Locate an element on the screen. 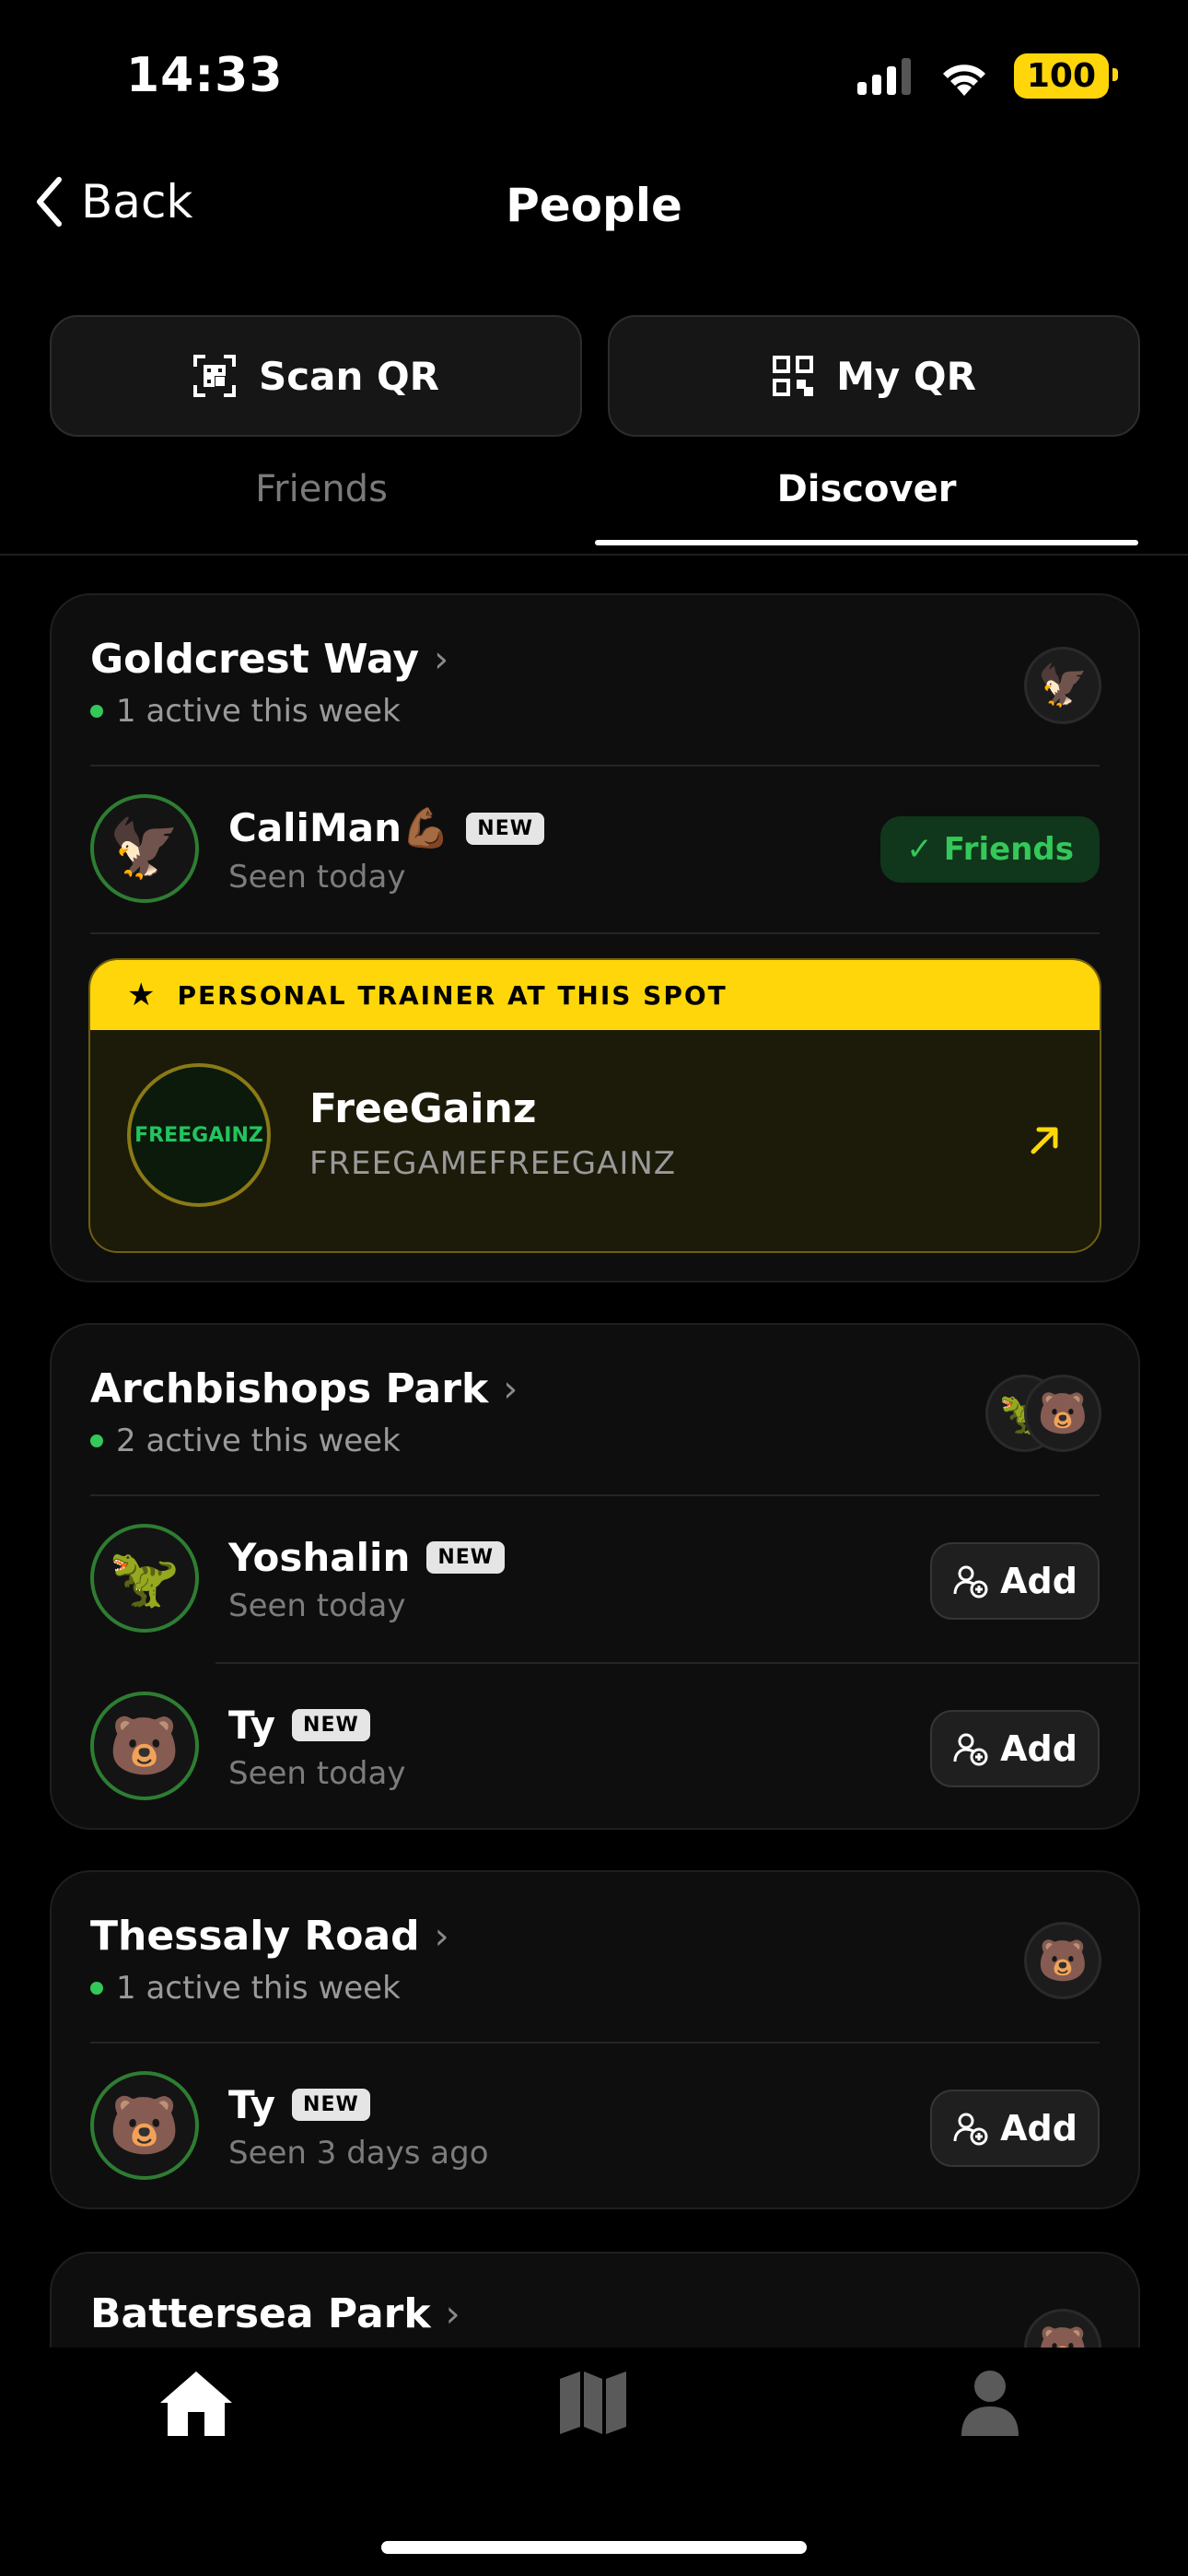  page-title: People is located at coordinates (594, 205).